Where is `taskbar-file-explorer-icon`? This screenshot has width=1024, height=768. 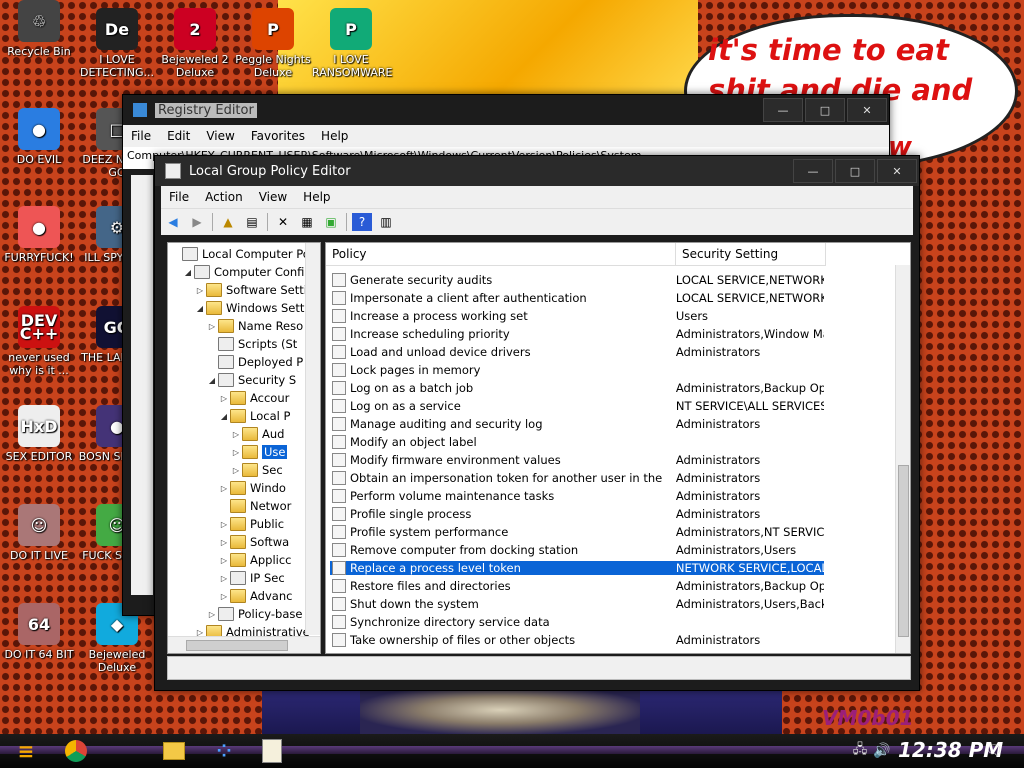
taskbar-file-explorer-icon is located at coordinates (174, 751).